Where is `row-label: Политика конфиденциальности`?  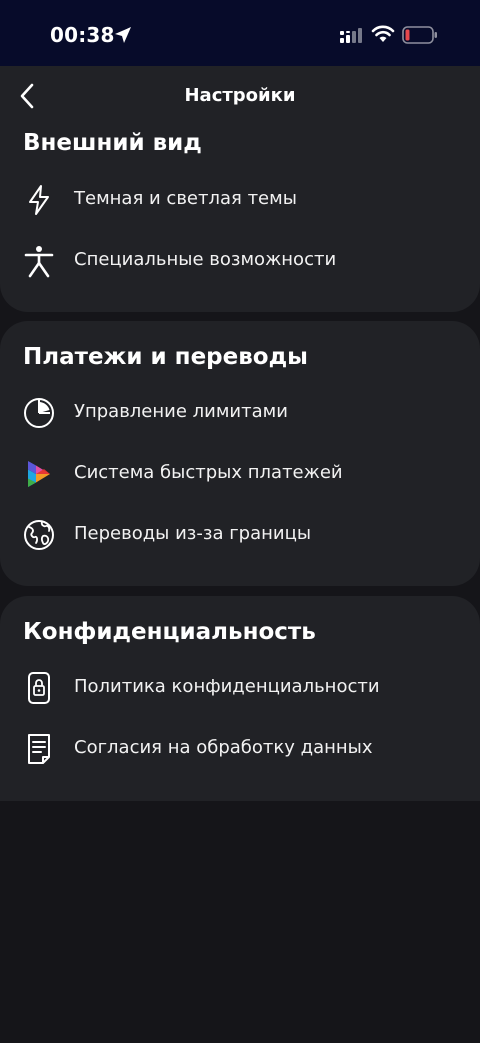
row-label: Политика конфиденциальности is located at coordinates (227, 686).